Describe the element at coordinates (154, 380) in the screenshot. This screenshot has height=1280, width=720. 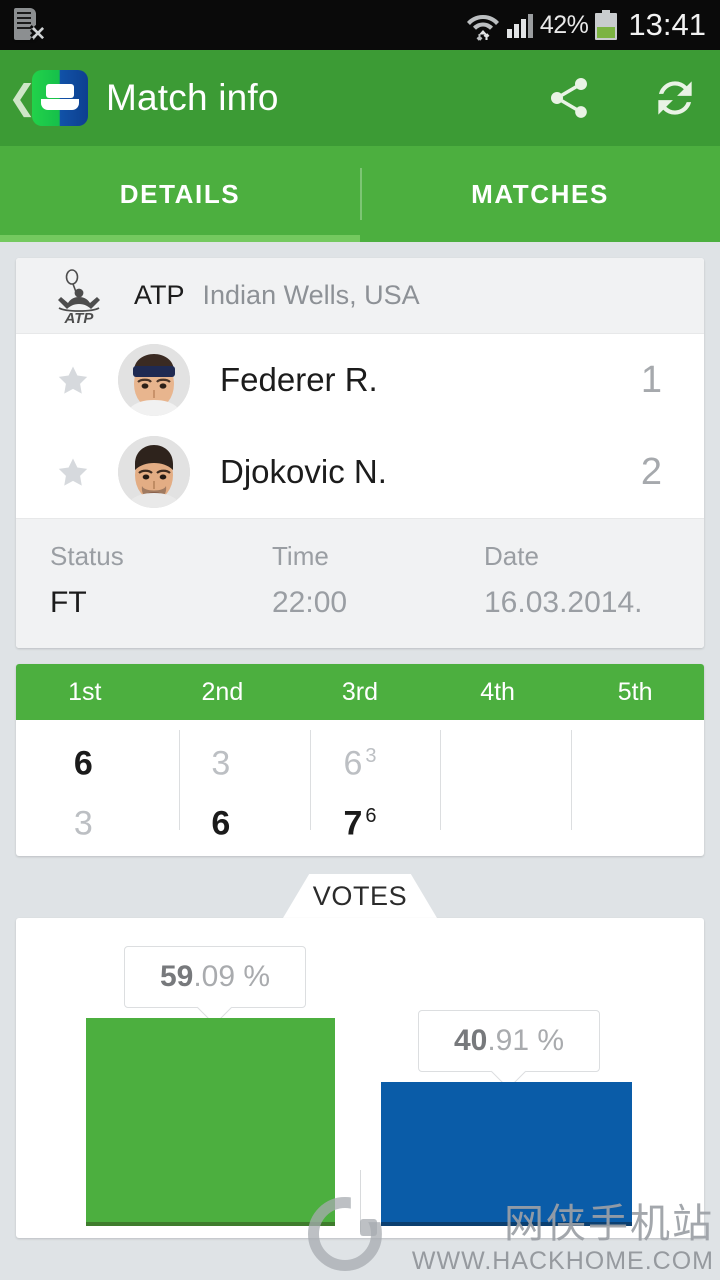
I see `player-avatar-home` at that location.